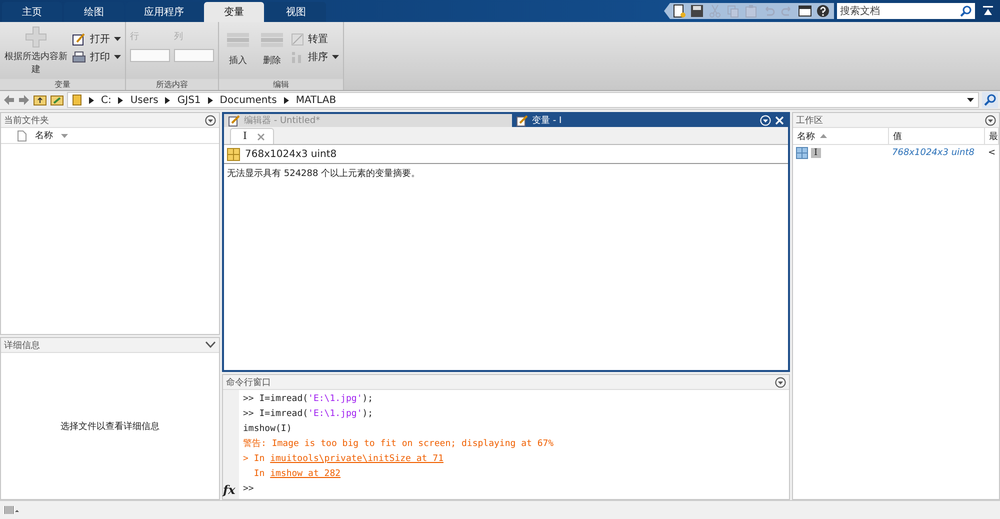 The height and width of the screenshot is (519, 1000). I want to click on insert-button: 插入, so click(238, 46).